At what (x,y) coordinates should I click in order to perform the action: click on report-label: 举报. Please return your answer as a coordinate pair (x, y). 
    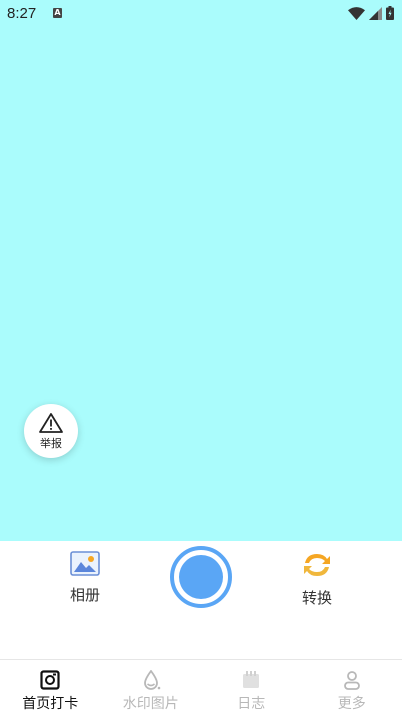
    Looking at the image, I should click on (51, 443).